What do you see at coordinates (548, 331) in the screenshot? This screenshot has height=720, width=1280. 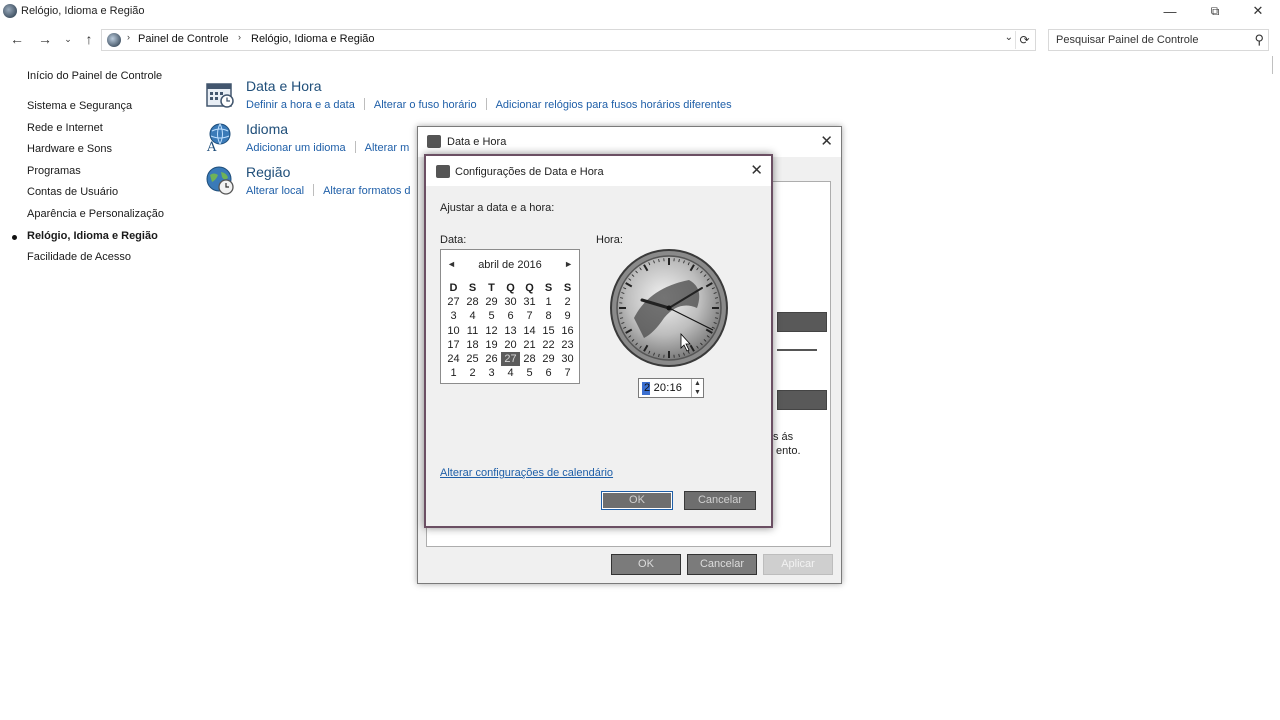 I see `calendar-day: 15` at bounding box center [548, 331].